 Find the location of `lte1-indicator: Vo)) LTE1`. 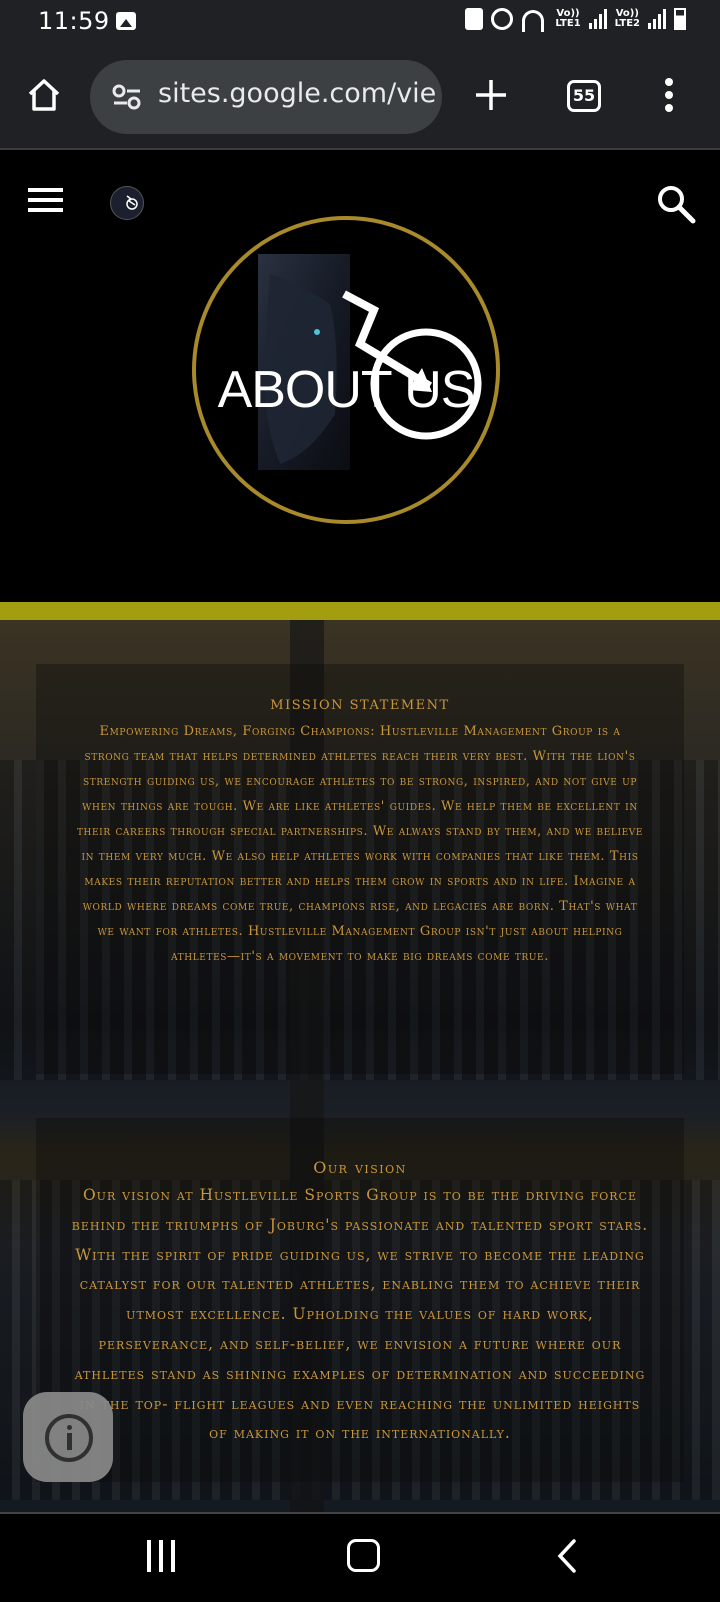

lte1-indicator: Vo)) LTE1 is located at coordinates (567, 19).